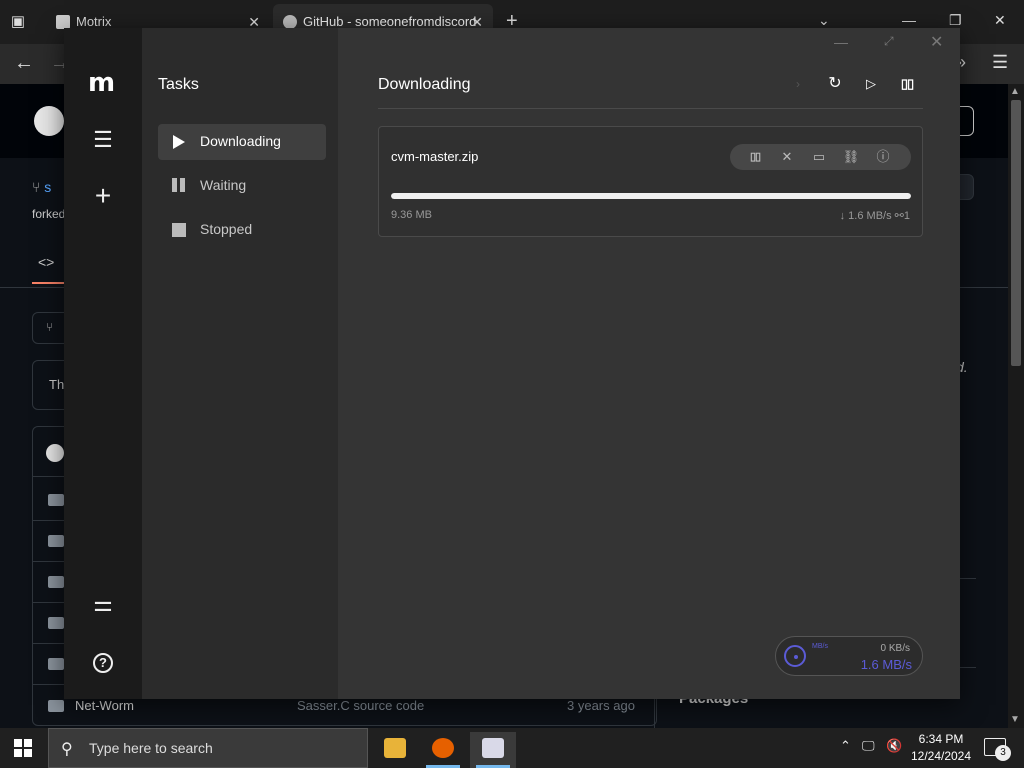 This screenshot has width=1024, height=768. I want to click on notification-icon: 3, so click(997, 749).